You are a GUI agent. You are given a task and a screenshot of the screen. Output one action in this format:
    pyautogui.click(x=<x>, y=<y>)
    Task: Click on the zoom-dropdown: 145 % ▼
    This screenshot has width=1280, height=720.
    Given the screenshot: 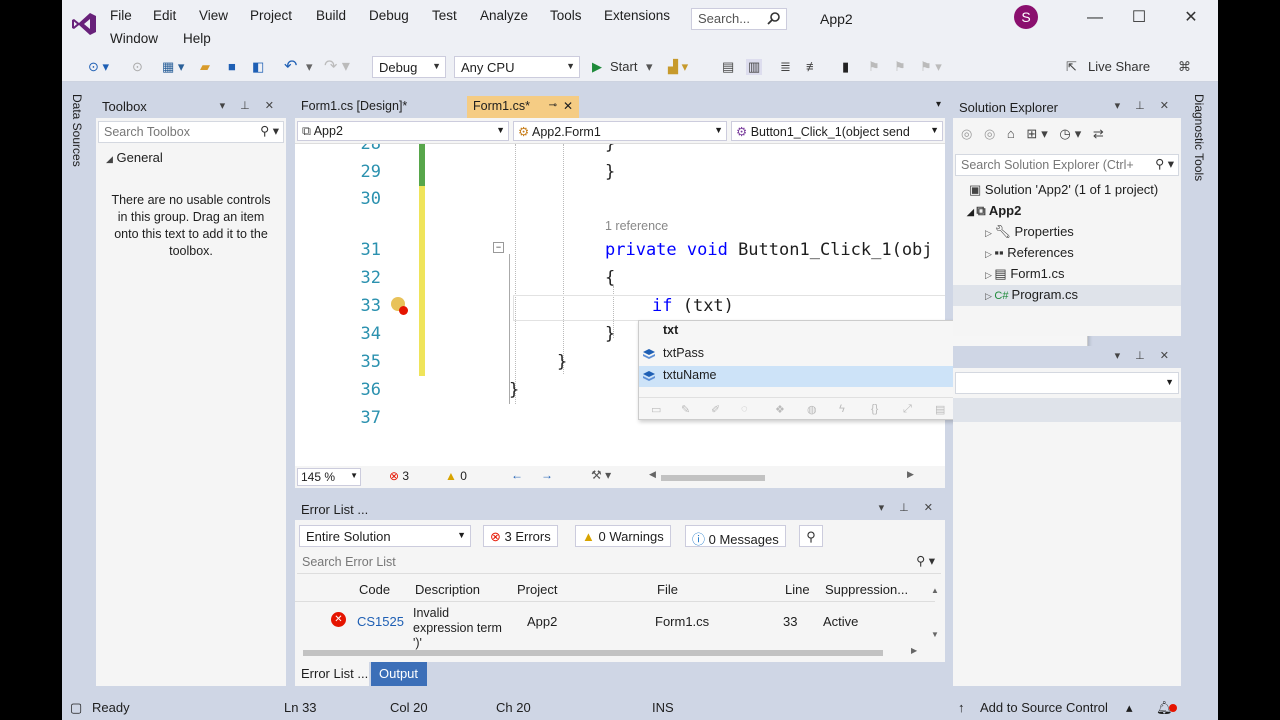 What is the action you would take?
    pyautogui.click(x=329, y=477)
    